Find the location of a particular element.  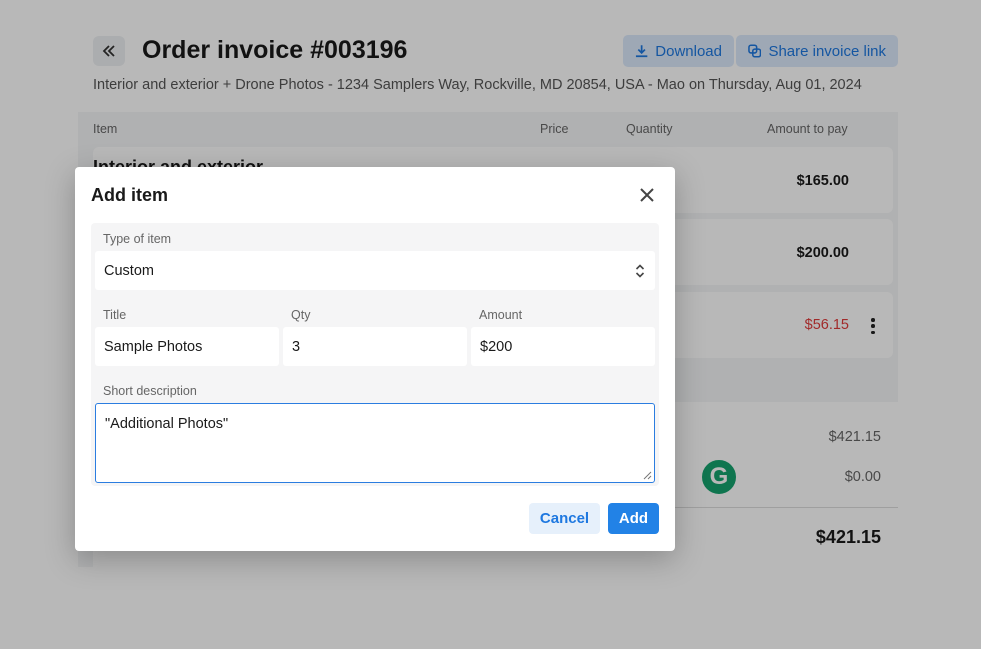

close-icon is located at coordinates (647, 195).